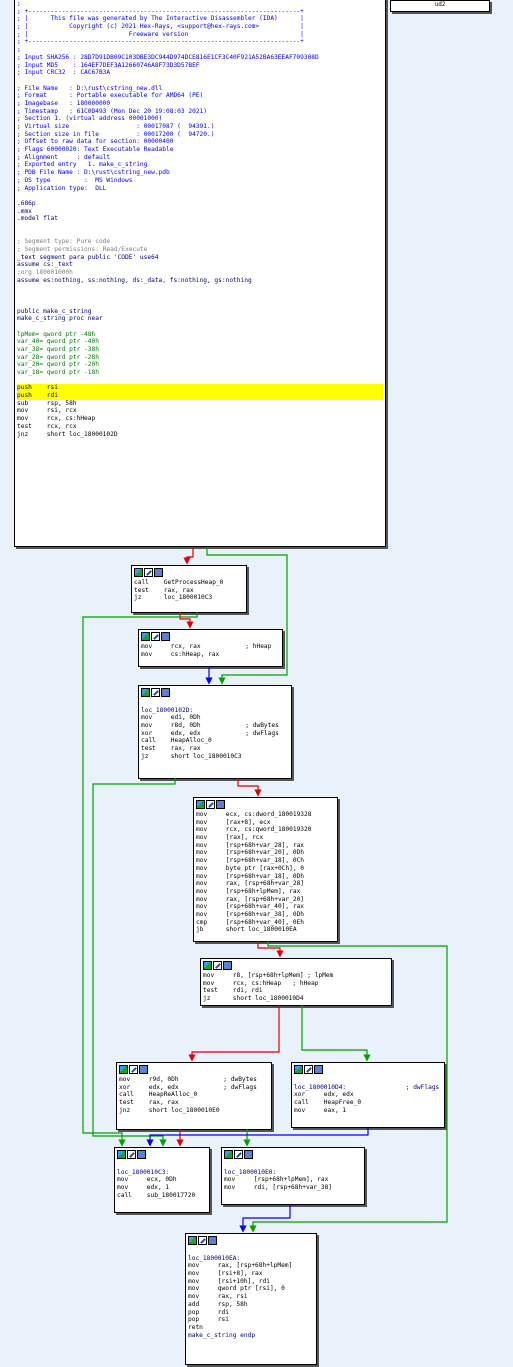 This screenshot has height=1367, width=513. Describe the element at coordinates (257, 1137) in the screenshot. I see `edge-b7-to-b8` at that location.